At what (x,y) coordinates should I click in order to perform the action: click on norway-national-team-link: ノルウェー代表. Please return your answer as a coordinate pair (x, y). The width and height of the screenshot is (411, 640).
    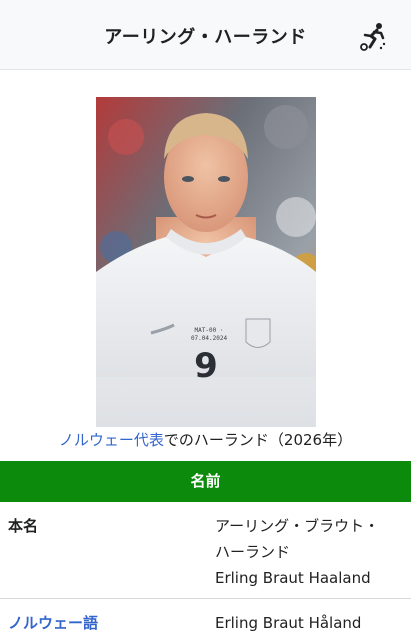
    Looking at the image, I should click on (111, 440).